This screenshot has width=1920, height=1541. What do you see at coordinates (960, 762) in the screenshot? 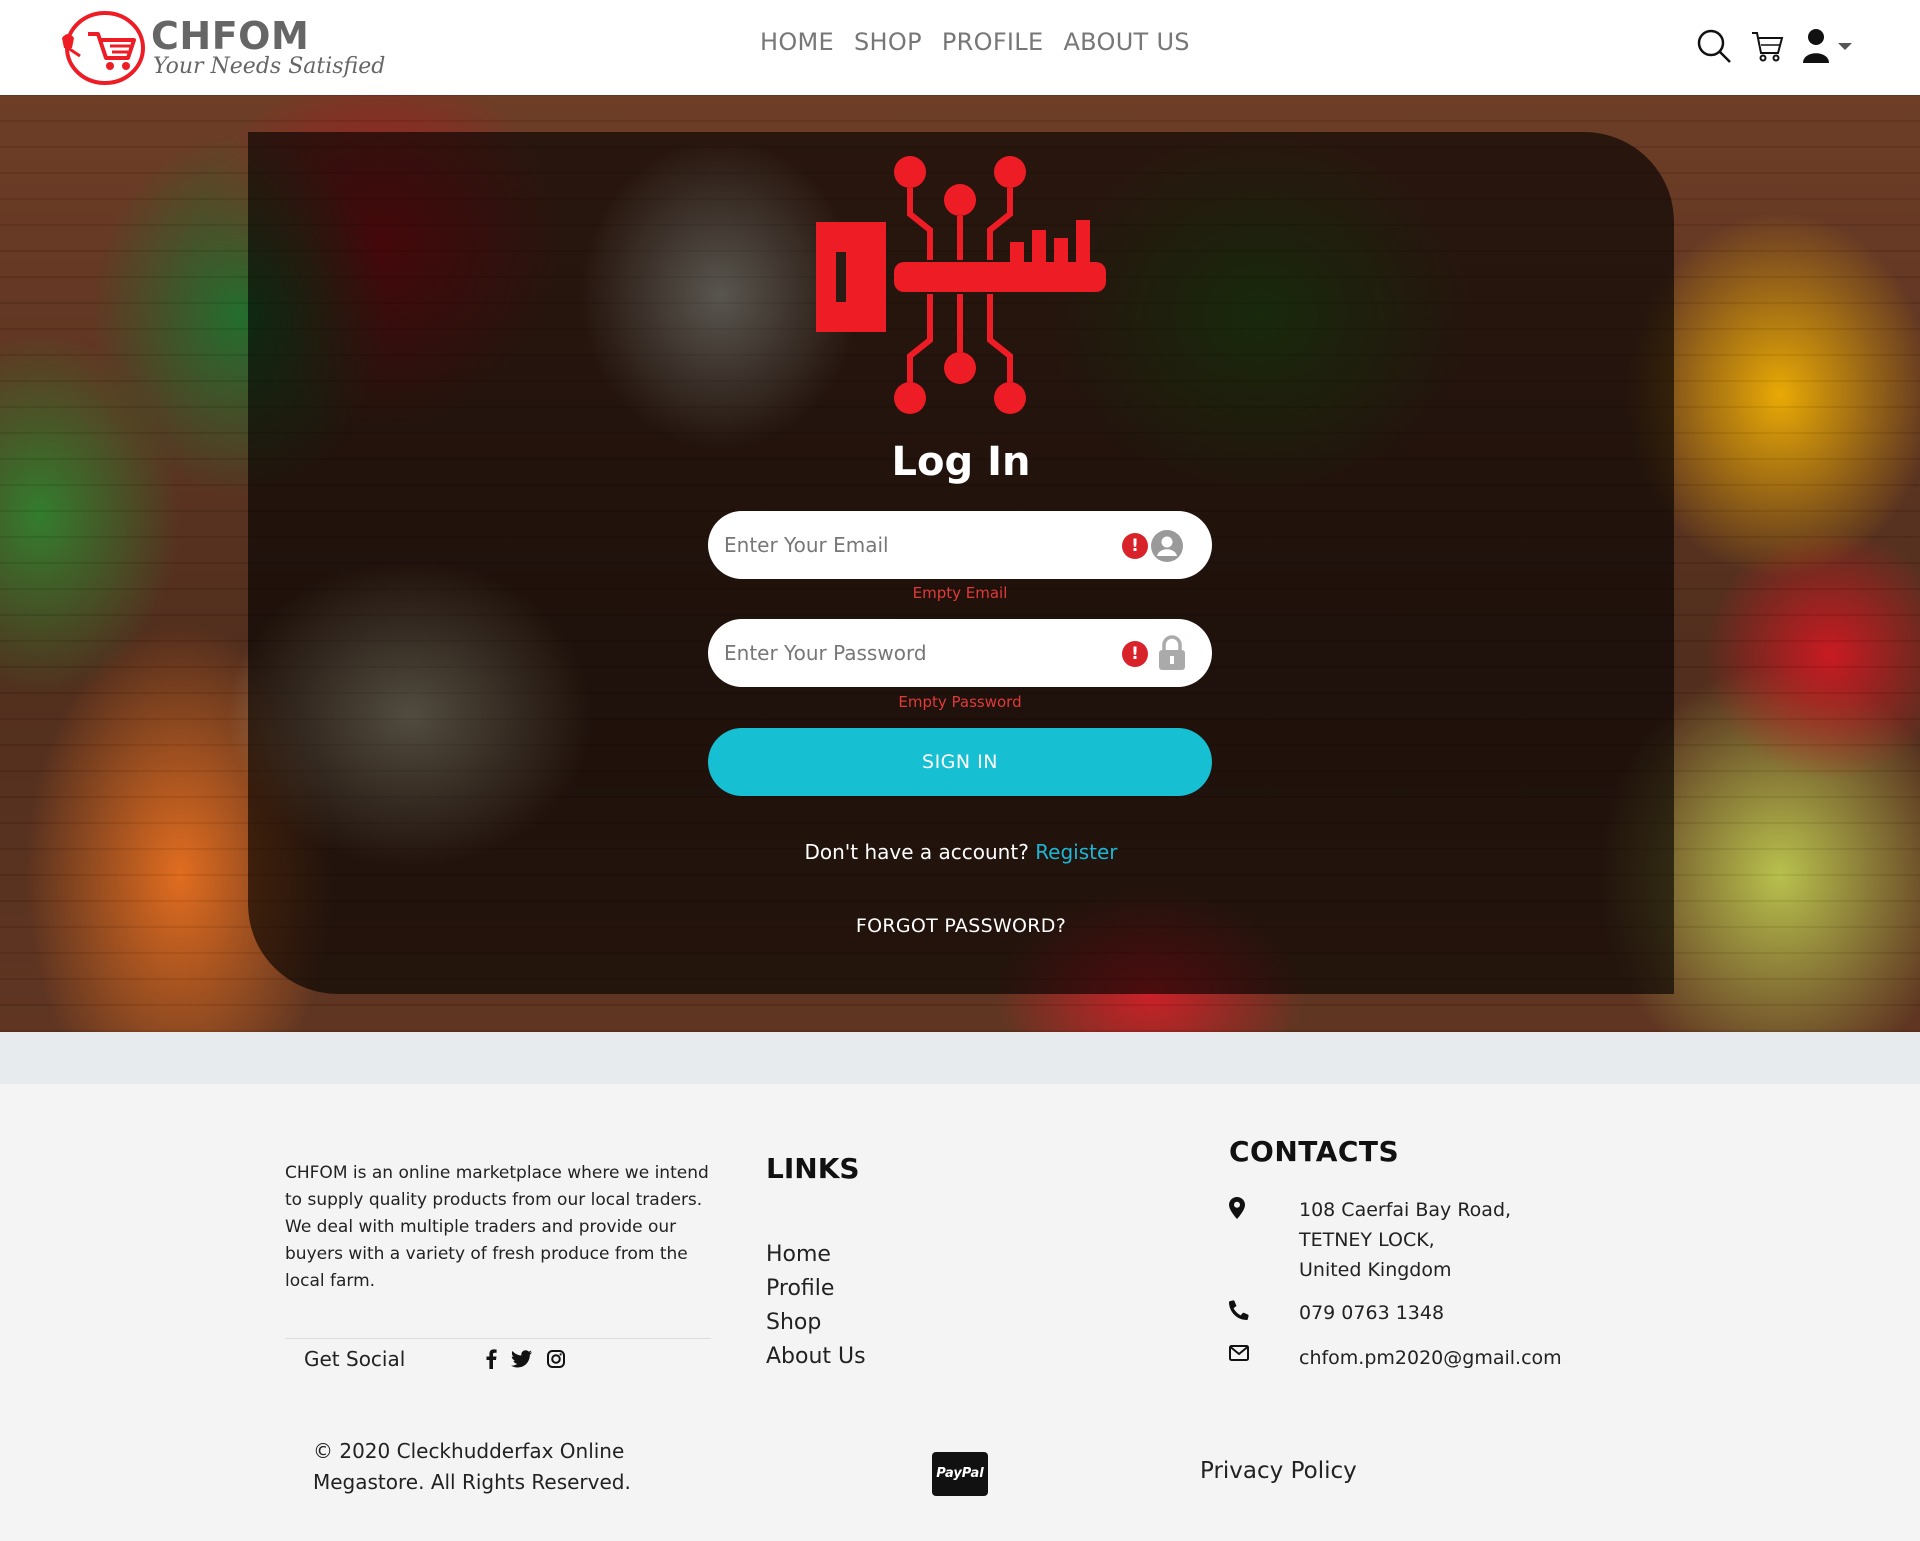
I see `sign-in-button: SIGN IN` at bounding box center [960, 762].